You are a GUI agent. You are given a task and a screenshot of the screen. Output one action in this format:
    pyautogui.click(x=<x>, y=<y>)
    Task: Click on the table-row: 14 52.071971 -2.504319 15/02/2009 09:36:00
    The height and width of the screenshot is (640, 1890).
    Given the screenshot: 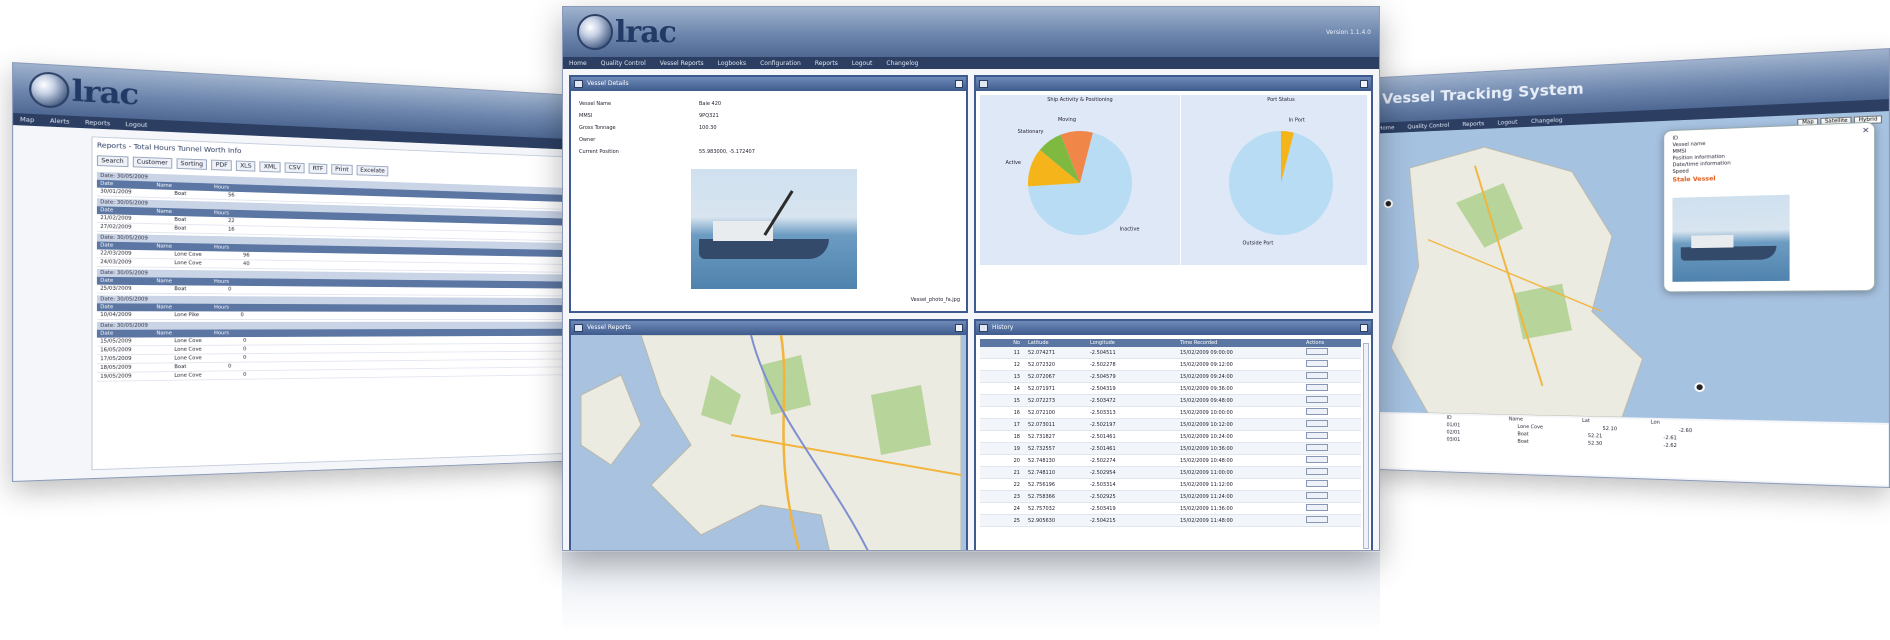 What is the action you would take?
    pyautogui.click(x=1170, y=389)
    